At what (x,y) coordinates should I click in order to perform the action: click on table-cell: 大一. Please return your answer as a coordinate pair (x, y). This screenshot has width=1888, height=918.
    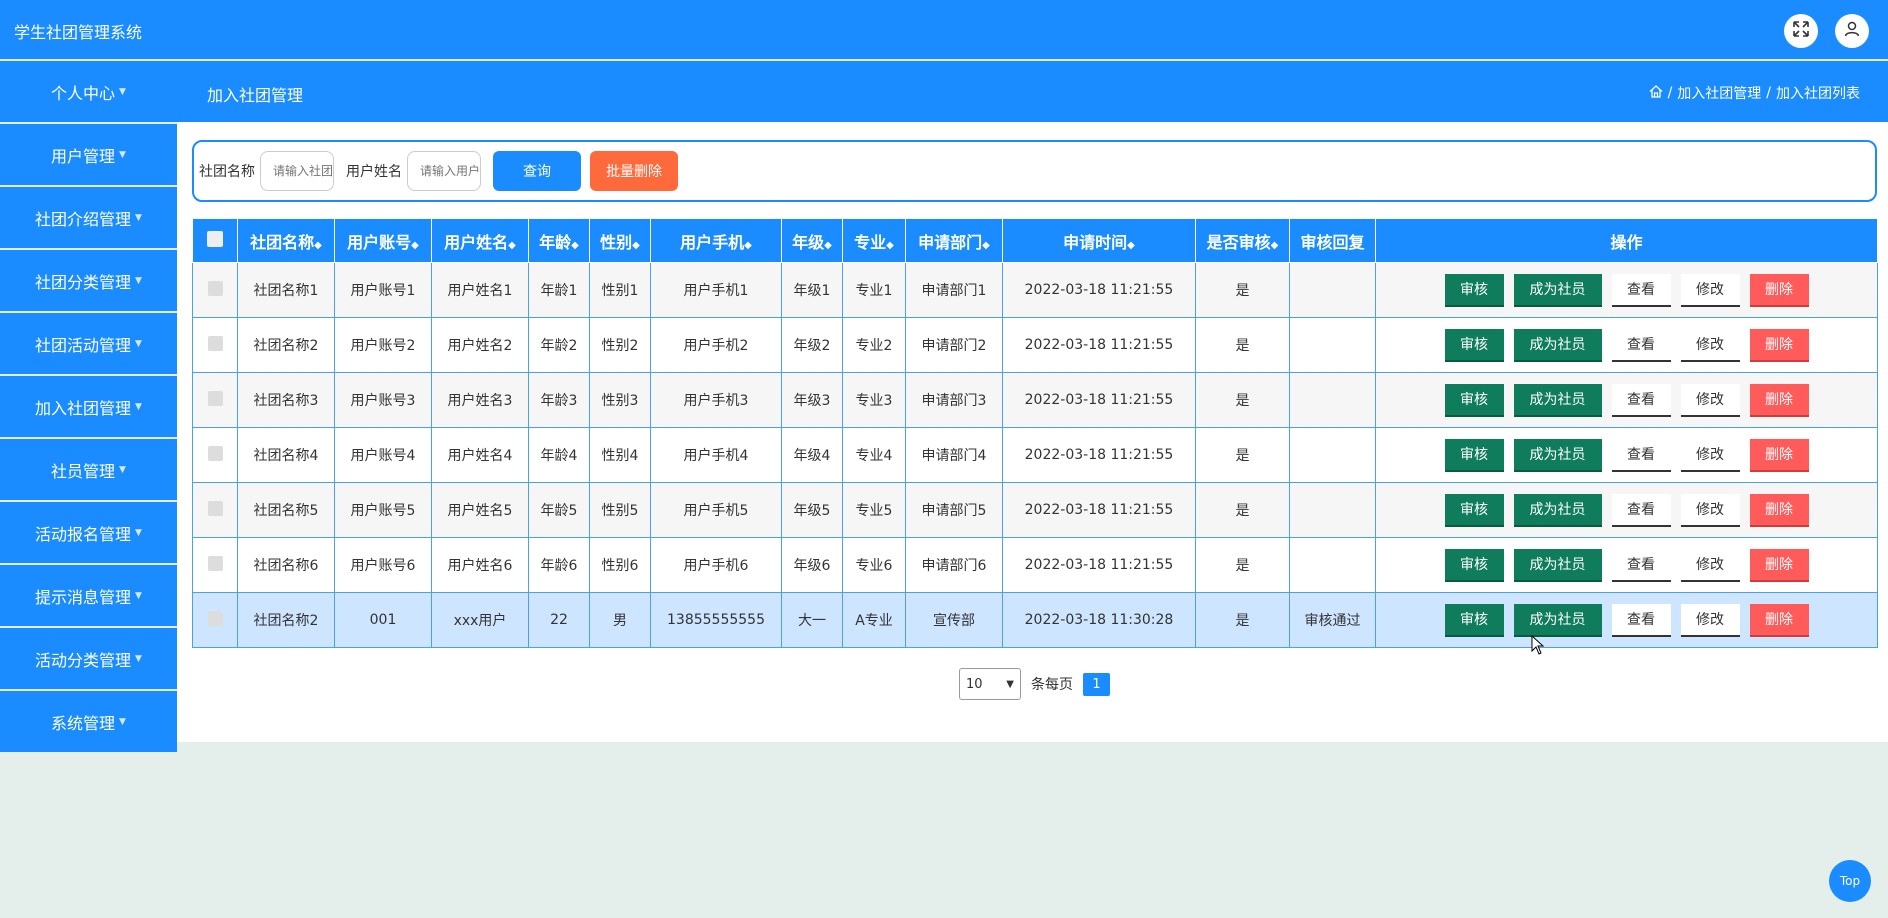
    Looking at the image, I should click on (812, 620).